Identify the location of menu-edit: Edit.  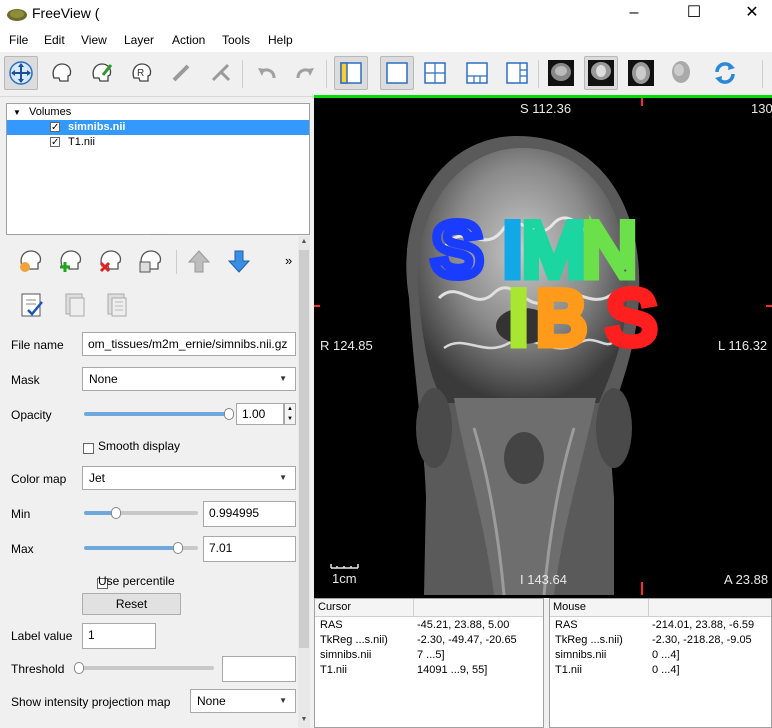
(54, 40).